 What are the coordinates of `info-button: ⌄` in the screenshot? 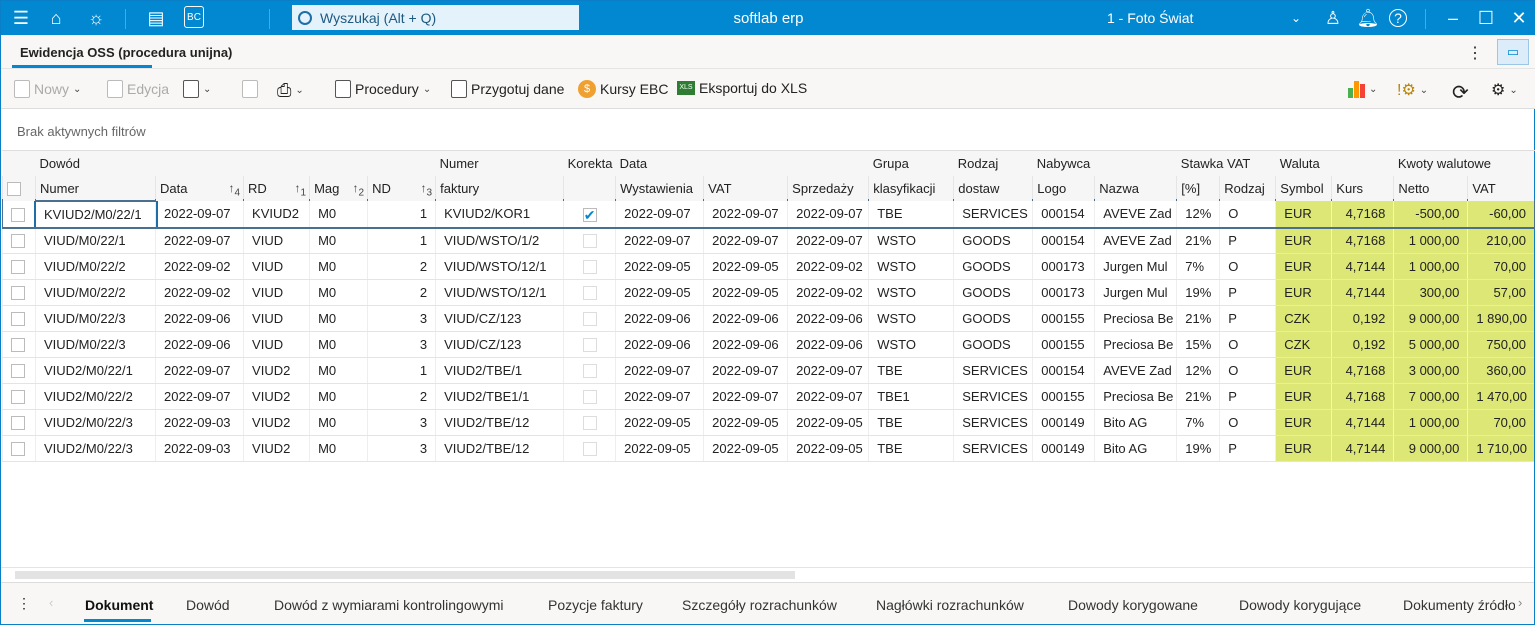 It's located at (197, 89).